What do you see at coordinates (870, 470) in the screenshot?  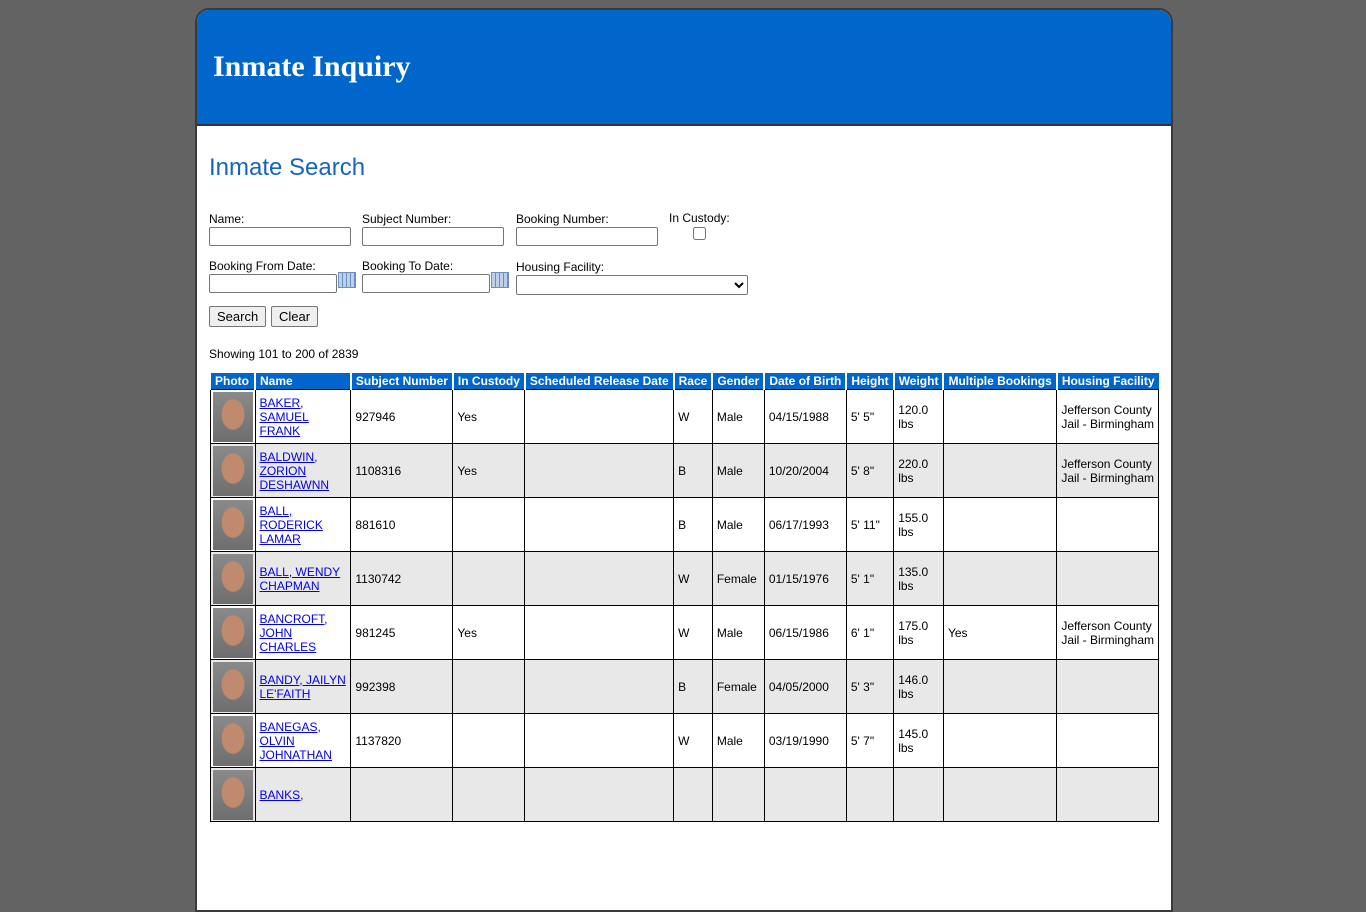 I see `height-cell: 5' 8"` at bounding box center [870, 470].